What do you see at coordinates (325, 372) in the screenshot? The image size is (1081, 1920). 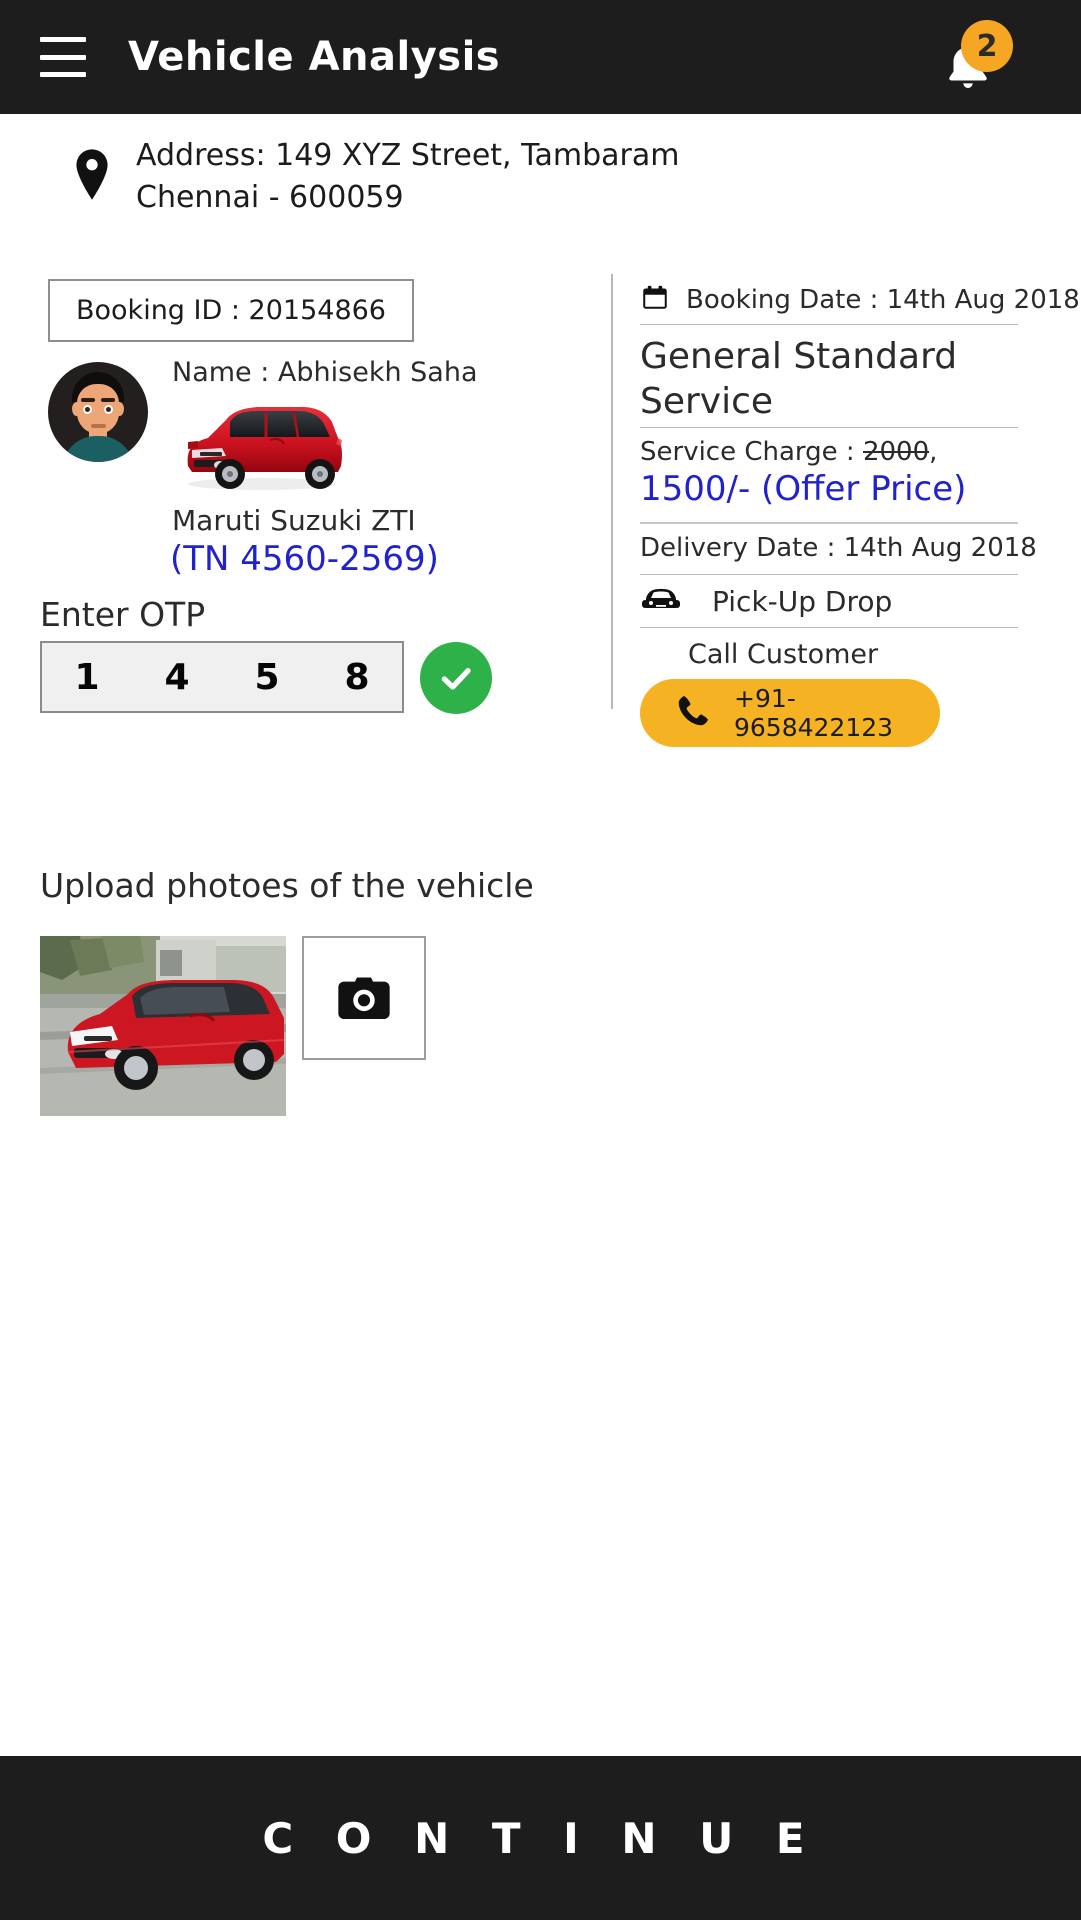 I see `customer-name: Name : Abhisekh Saha` at bounding box center [325, 372].